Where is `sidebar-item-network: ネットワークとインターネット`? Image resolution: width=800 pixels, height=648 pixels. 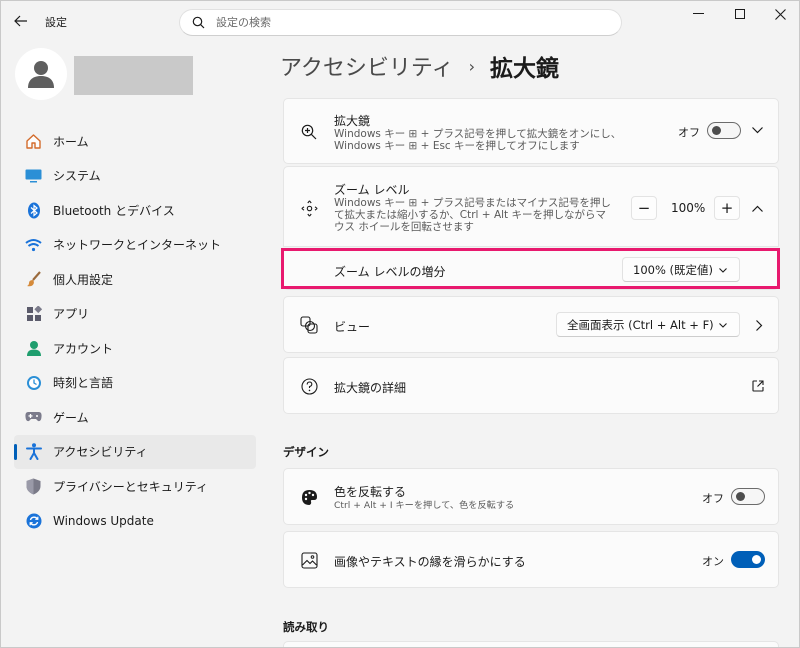
sidebar-item-network: ネットワークとインターネット is located at coordinates (135, 245).